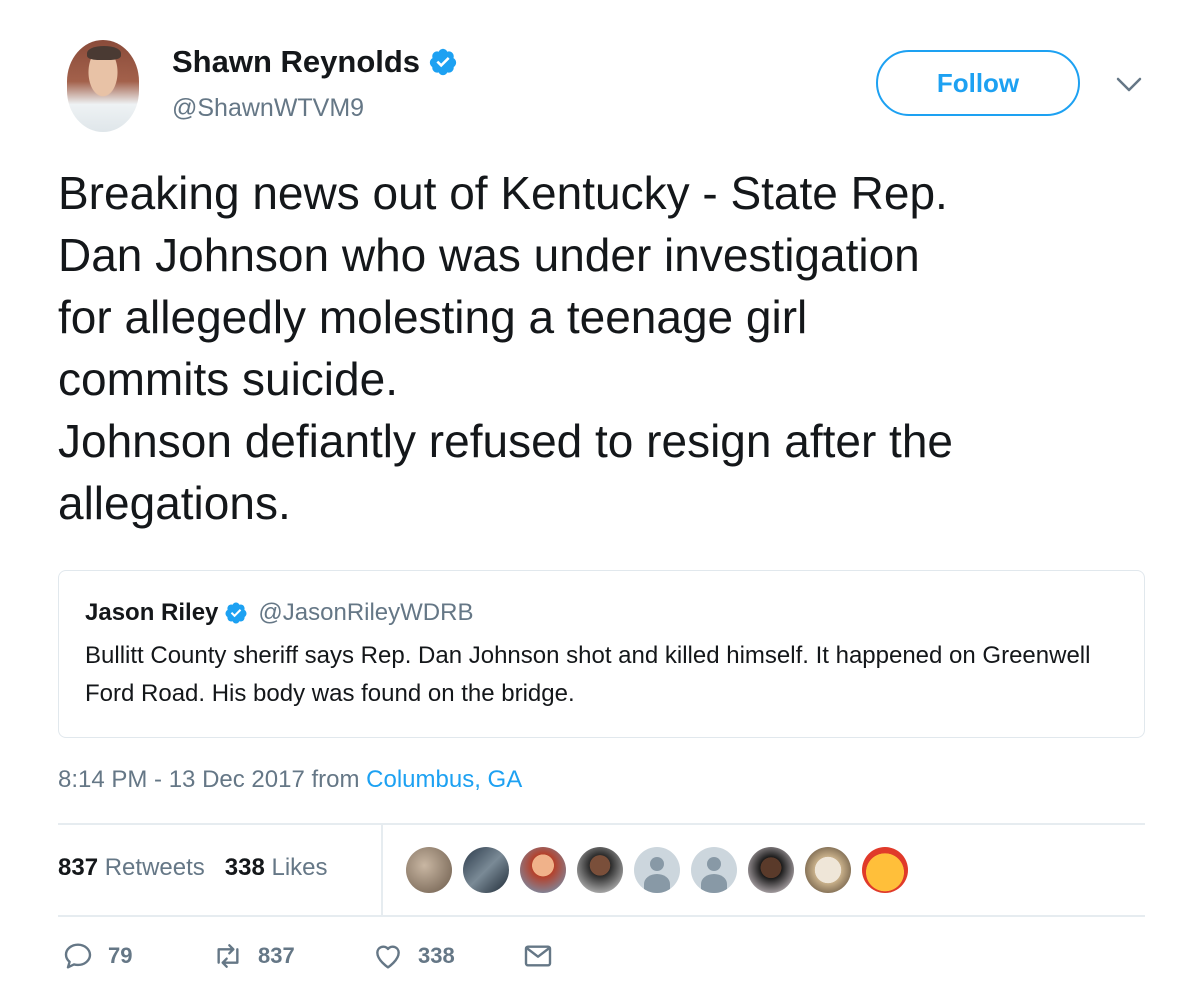 The image size is (1200, 1008). I want to click on envelope-icon, so click(538, 956).